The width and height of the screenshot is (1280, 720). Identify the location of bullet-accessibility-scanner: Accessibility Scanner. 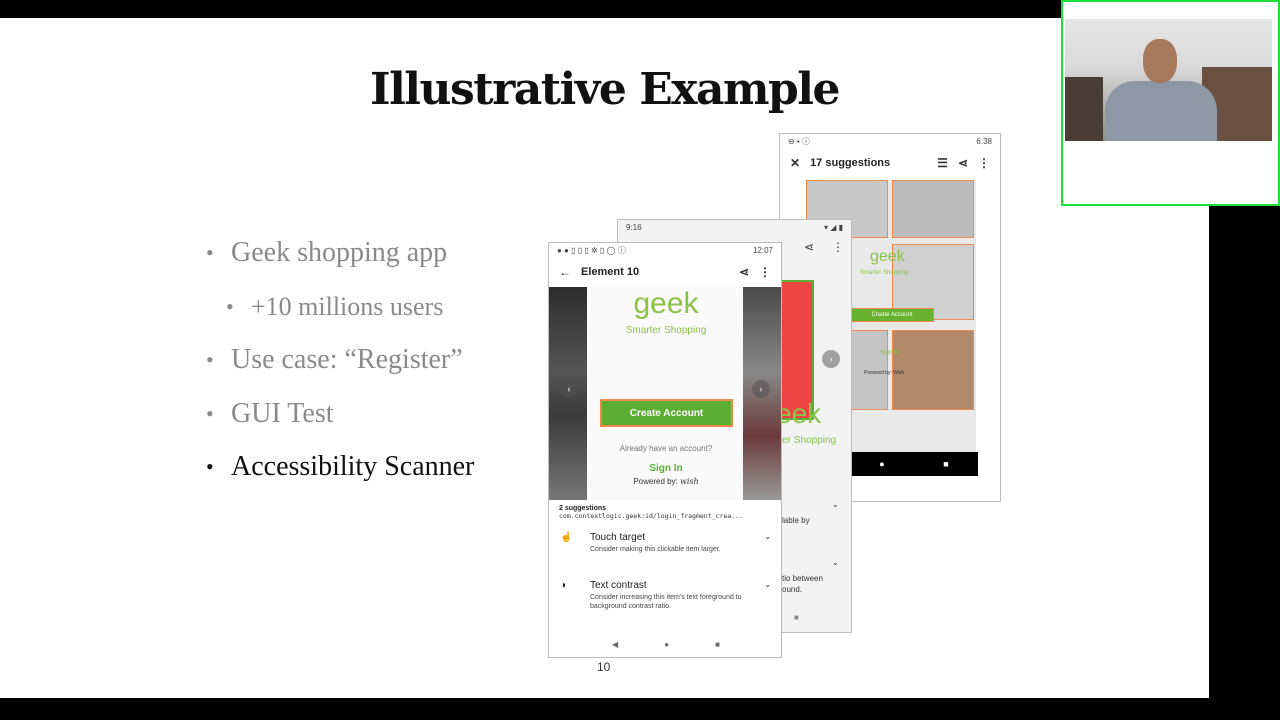
(340, 477).